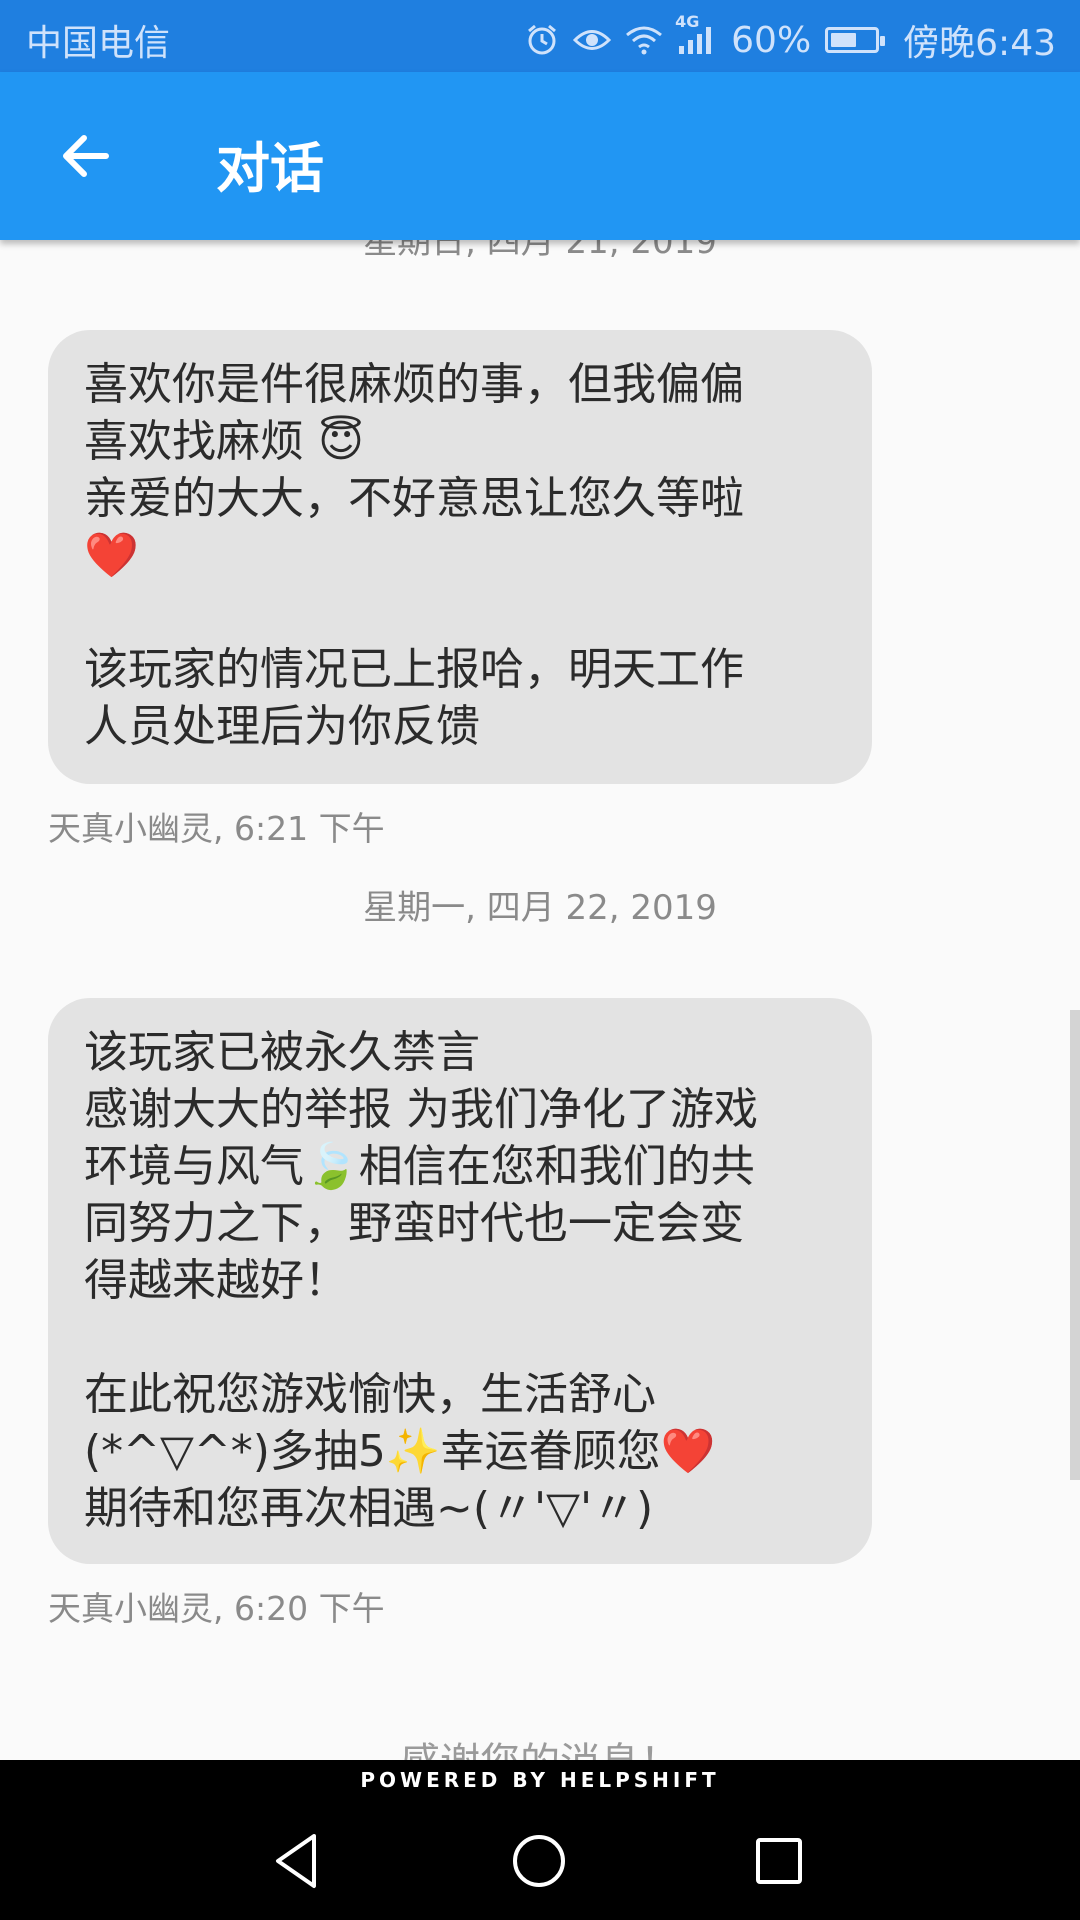  Describe the element at coordinates (540, 156) in the screenshot. I see `app-bar: 对话` at that location.